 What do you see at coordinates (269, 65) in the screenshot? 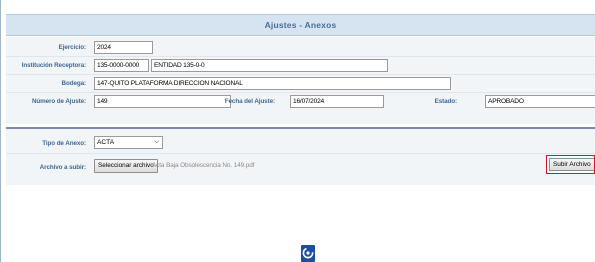
I see `institucion-name-field: ENTIDAD 135-0-0` at bounding box center [269, 65].